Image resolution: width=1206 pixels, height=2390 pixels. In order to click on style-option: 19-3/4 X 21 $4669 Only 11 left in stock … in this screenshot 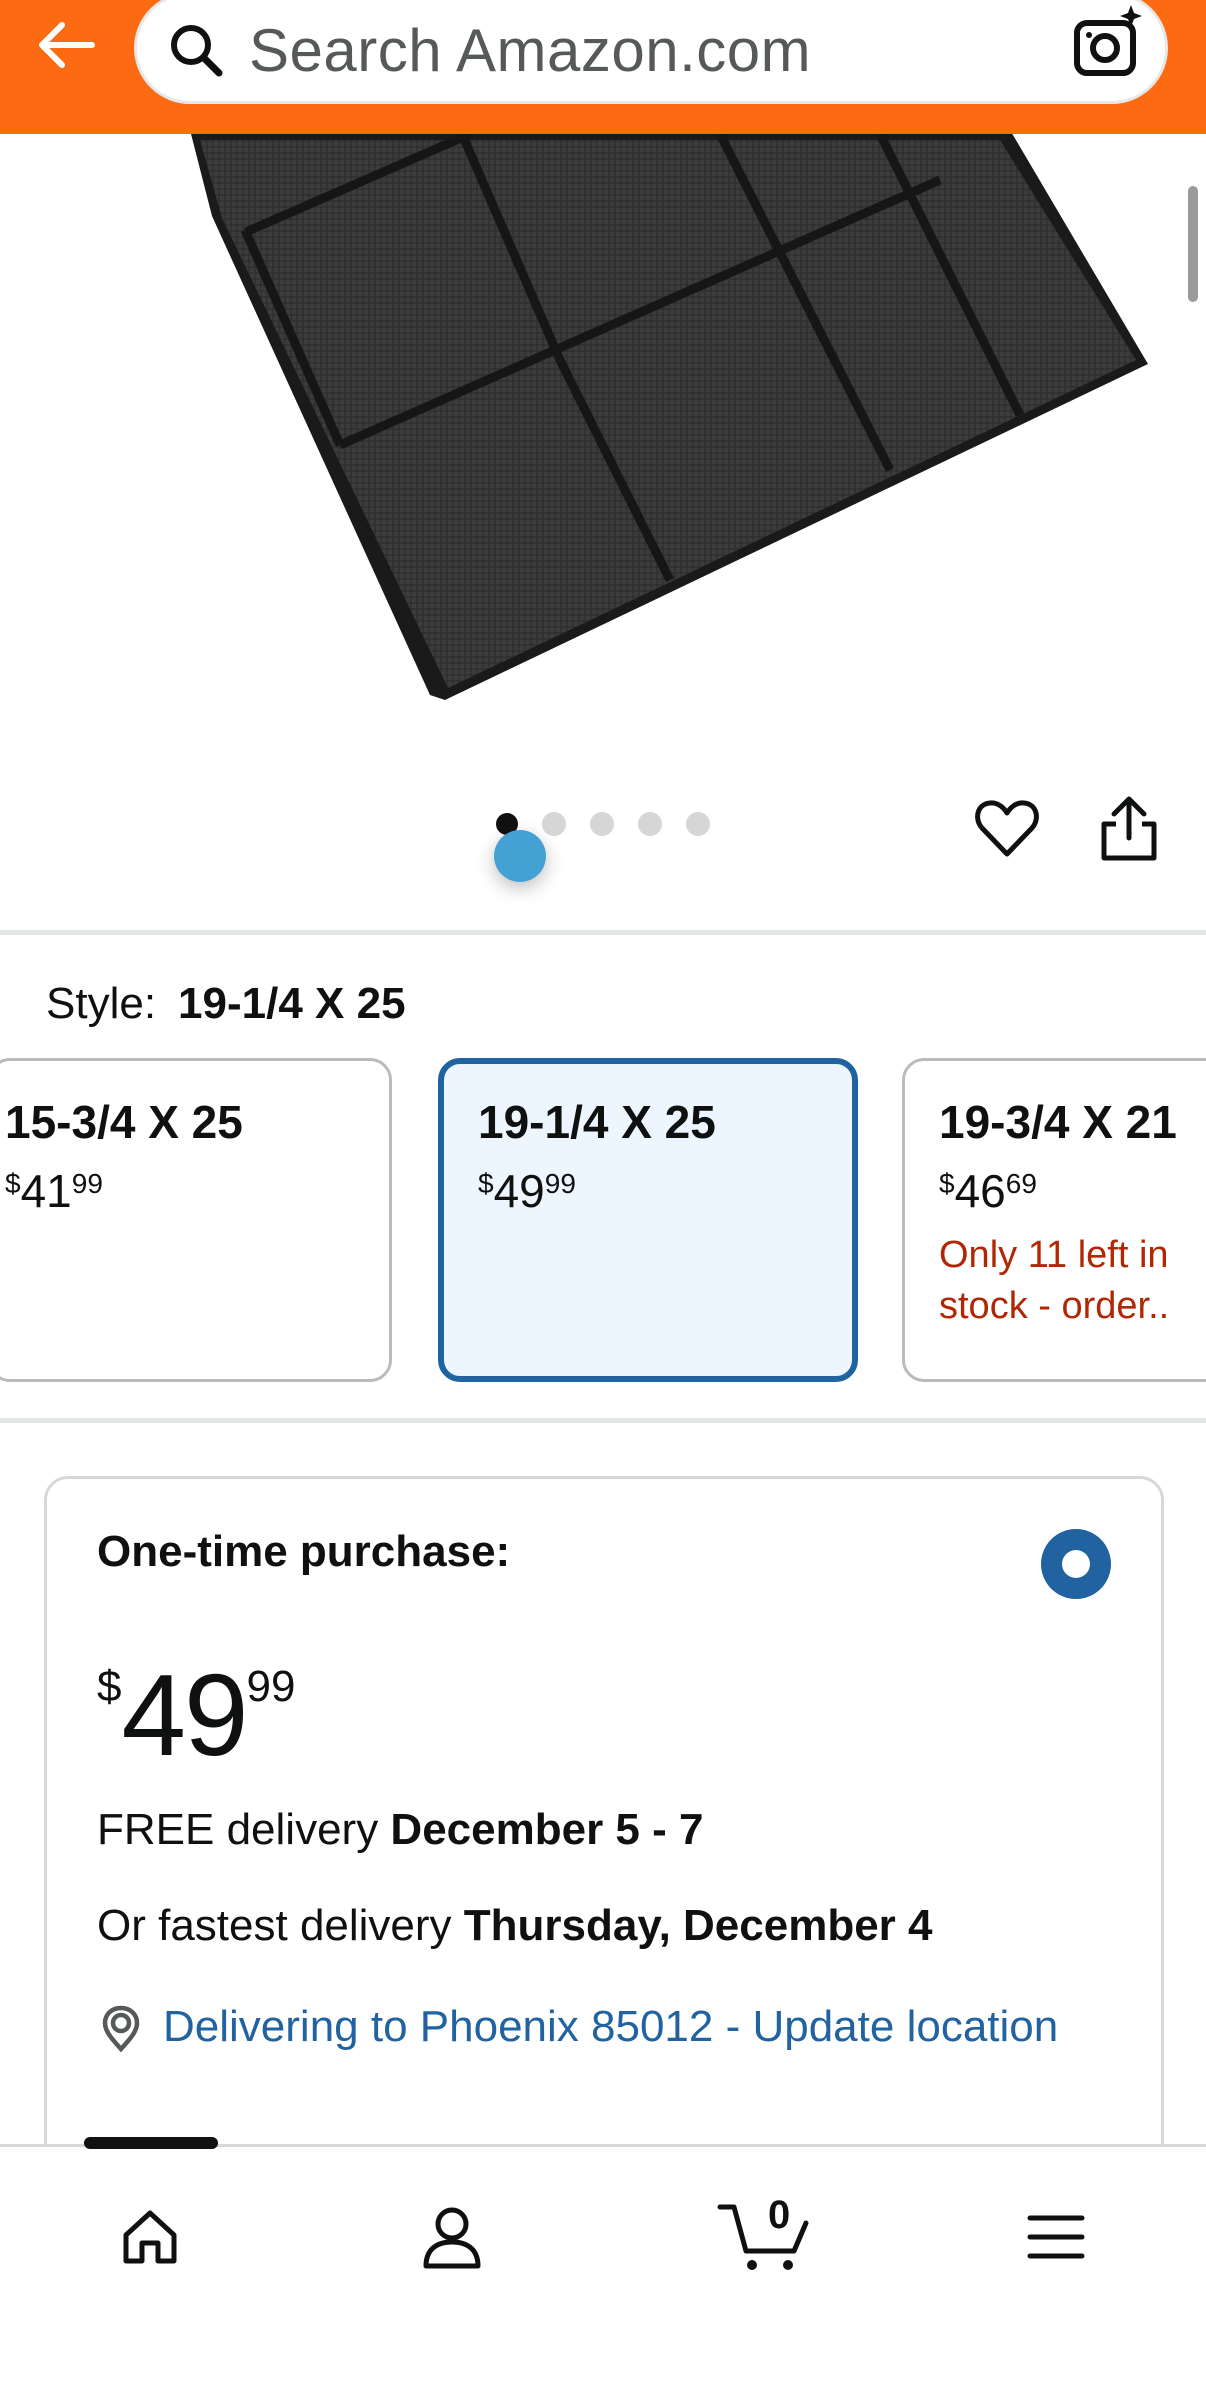, I will do `click(1054, 1220)`.